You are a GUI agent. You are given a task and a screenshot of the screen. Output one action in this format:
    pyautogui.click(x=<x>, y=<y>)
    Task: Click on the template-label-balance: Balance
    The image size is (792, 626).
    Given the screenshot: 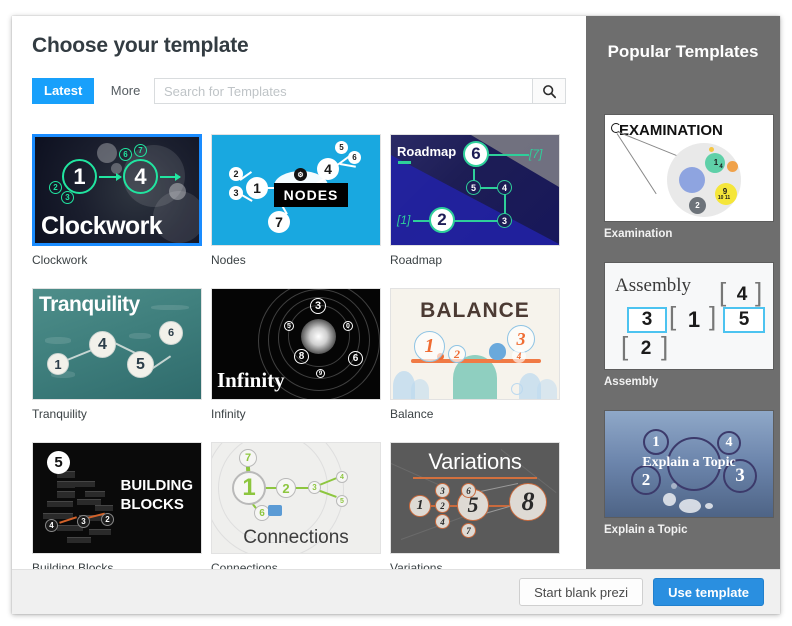 What is the action you would take?
    pyautogui.click(x=412, y=414)
    